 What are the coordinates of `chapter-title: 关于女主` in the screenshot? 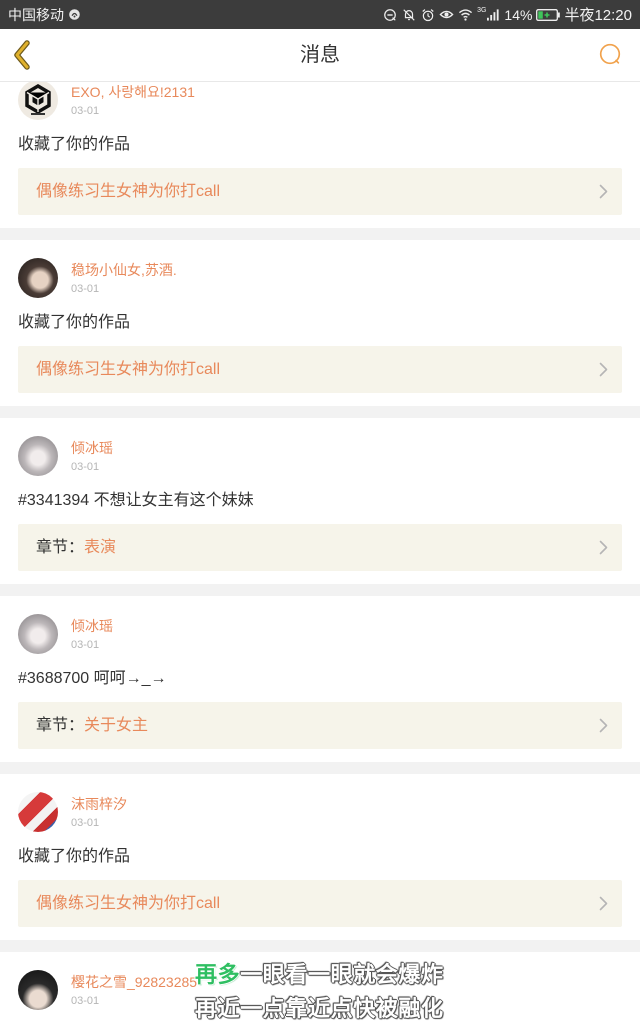 It's located at (116, 725).